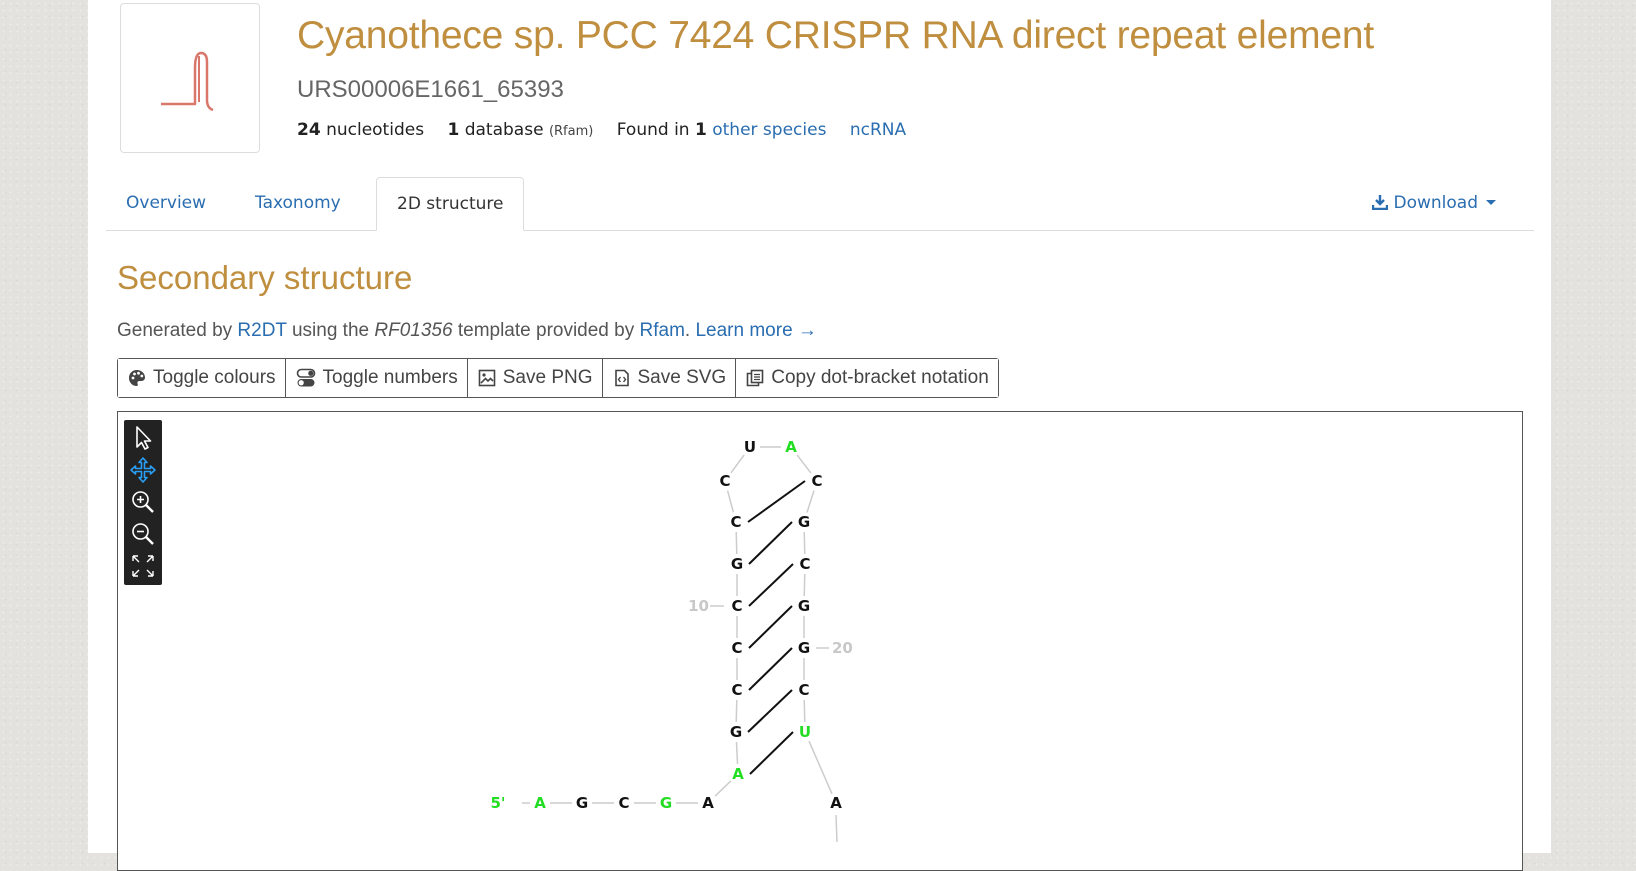 This screenshot has height=871, width=1636. Describe the element at coordinates (261, 330) in the screenshot. I see `r2dt-link: R2DT` at that location.